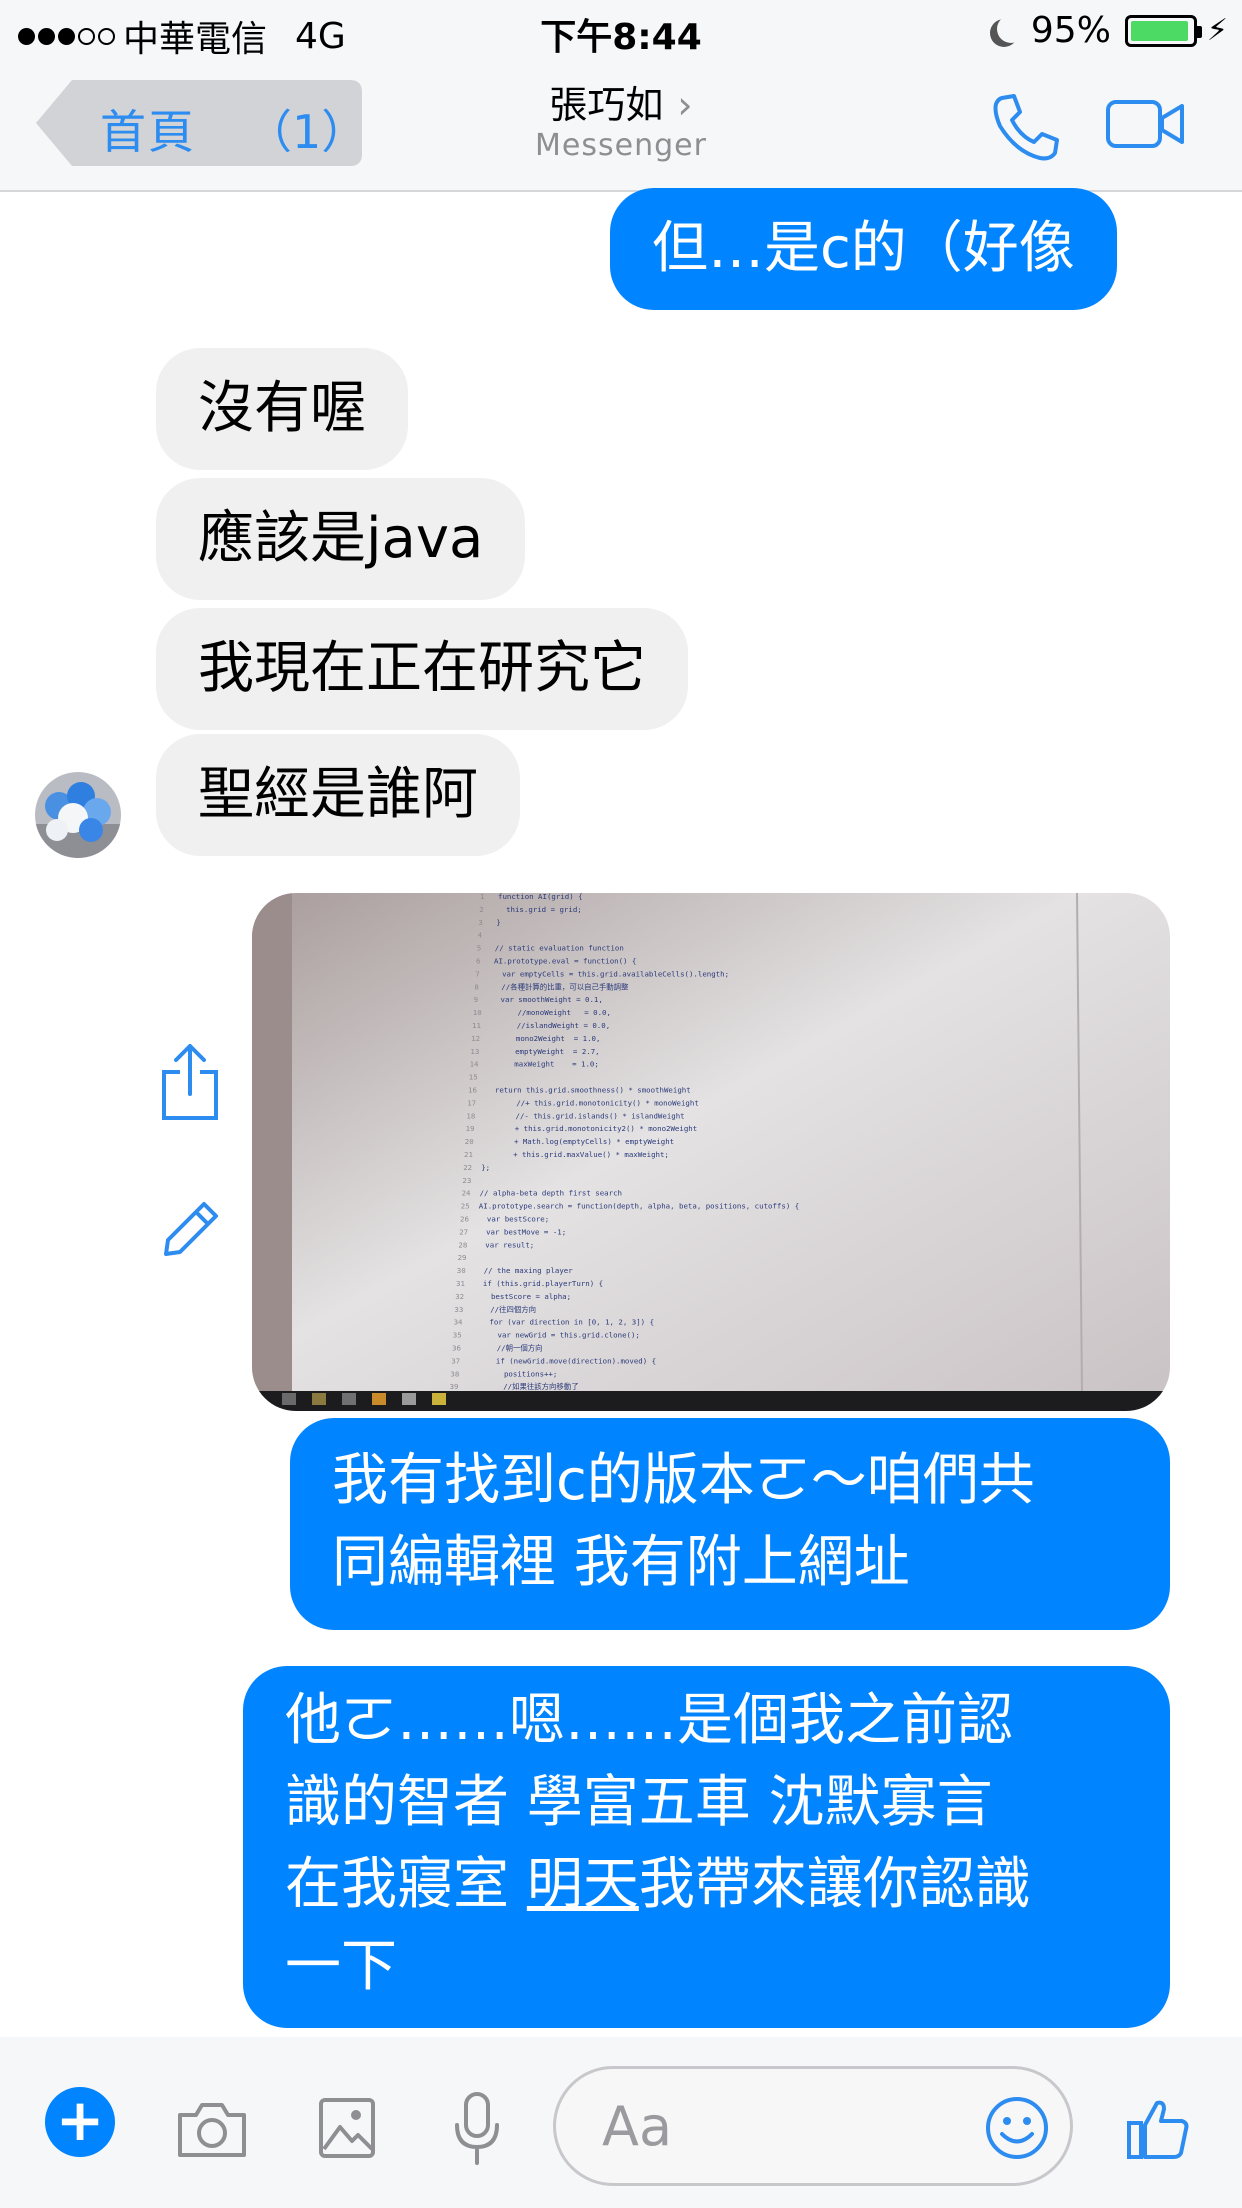 The width and height of the screenshot is (1242, 2208). What do you see at coordinates (481, 909) in the screenshot?
I see `code-line-number: 2` at bounding box center [481, 909].